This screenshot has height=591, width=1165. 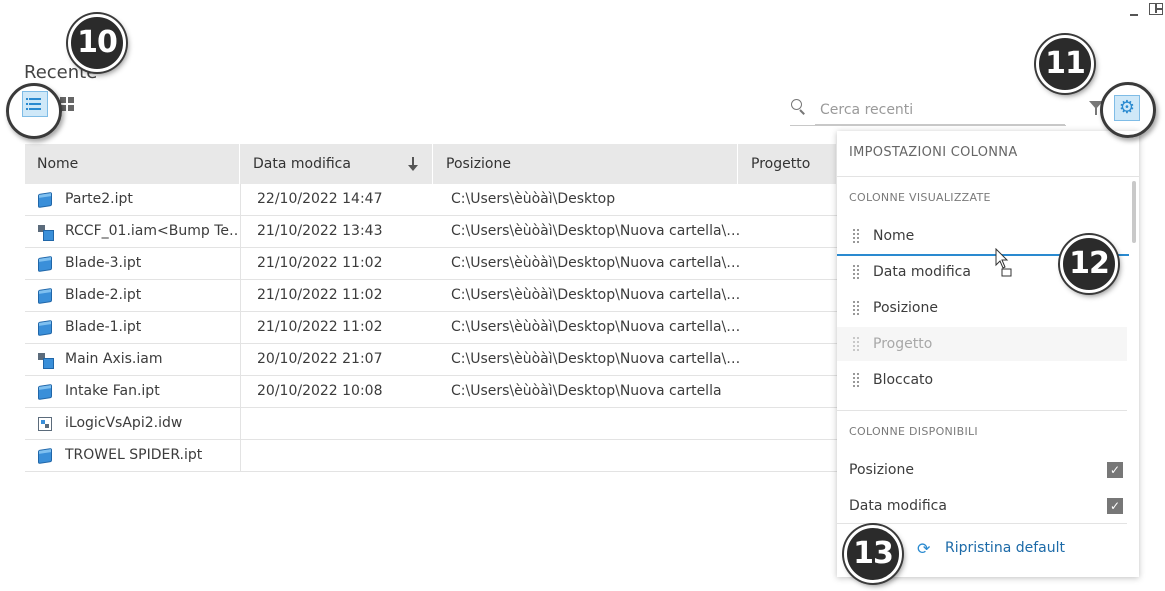 I want to click on scrollbar, so click(x=1134, y=212).